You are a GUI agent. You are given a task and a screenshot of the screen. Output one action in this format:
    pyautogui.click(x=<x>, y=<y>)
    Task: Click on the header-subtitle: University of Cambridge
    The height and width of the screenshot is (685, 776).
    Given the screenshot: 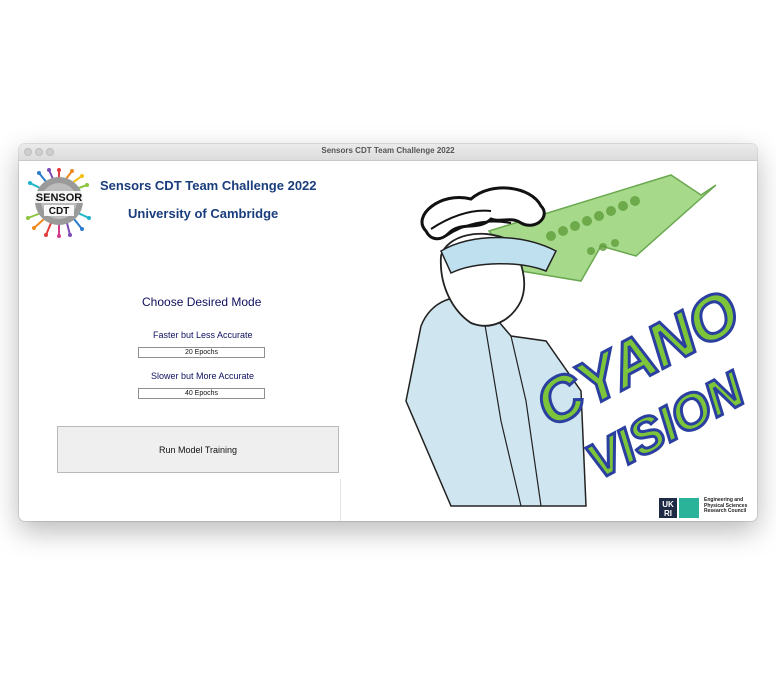 What is the action you would take?
    pyautogui.click(x=203, y=213)
    